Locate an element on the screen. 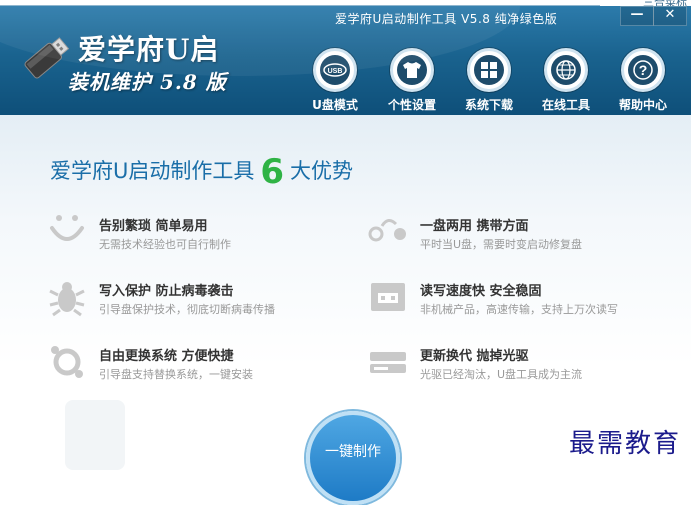  headline: 爱学府U启动制作工具 6 大优势 is located at coordinates (202, 169).